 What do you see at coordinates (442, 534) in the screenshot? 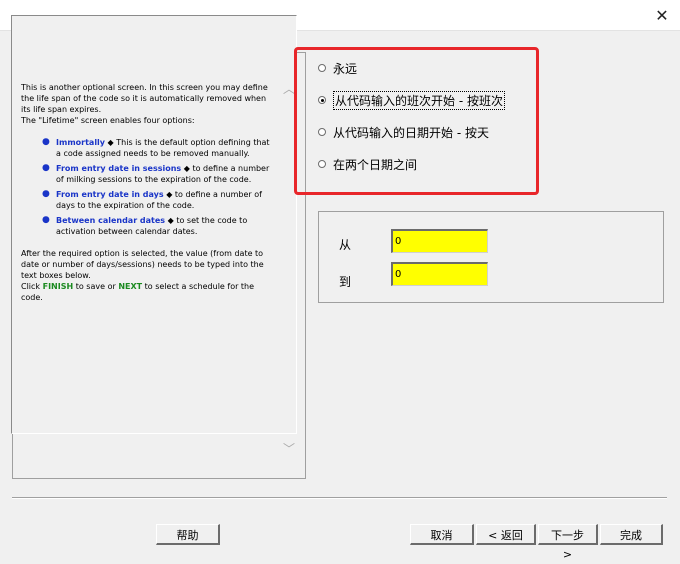
I see `cancel-button: 取消` at bounding box center [442, 534].